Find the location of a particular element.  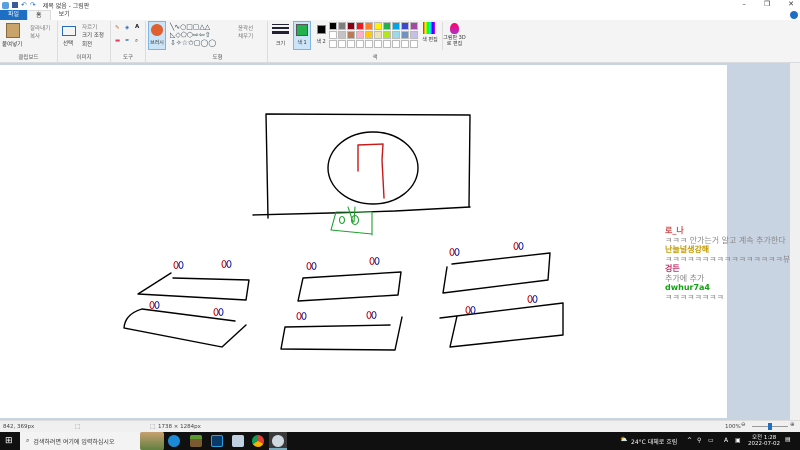

notification-icon: ▤ is located at coordinates (788, 439).